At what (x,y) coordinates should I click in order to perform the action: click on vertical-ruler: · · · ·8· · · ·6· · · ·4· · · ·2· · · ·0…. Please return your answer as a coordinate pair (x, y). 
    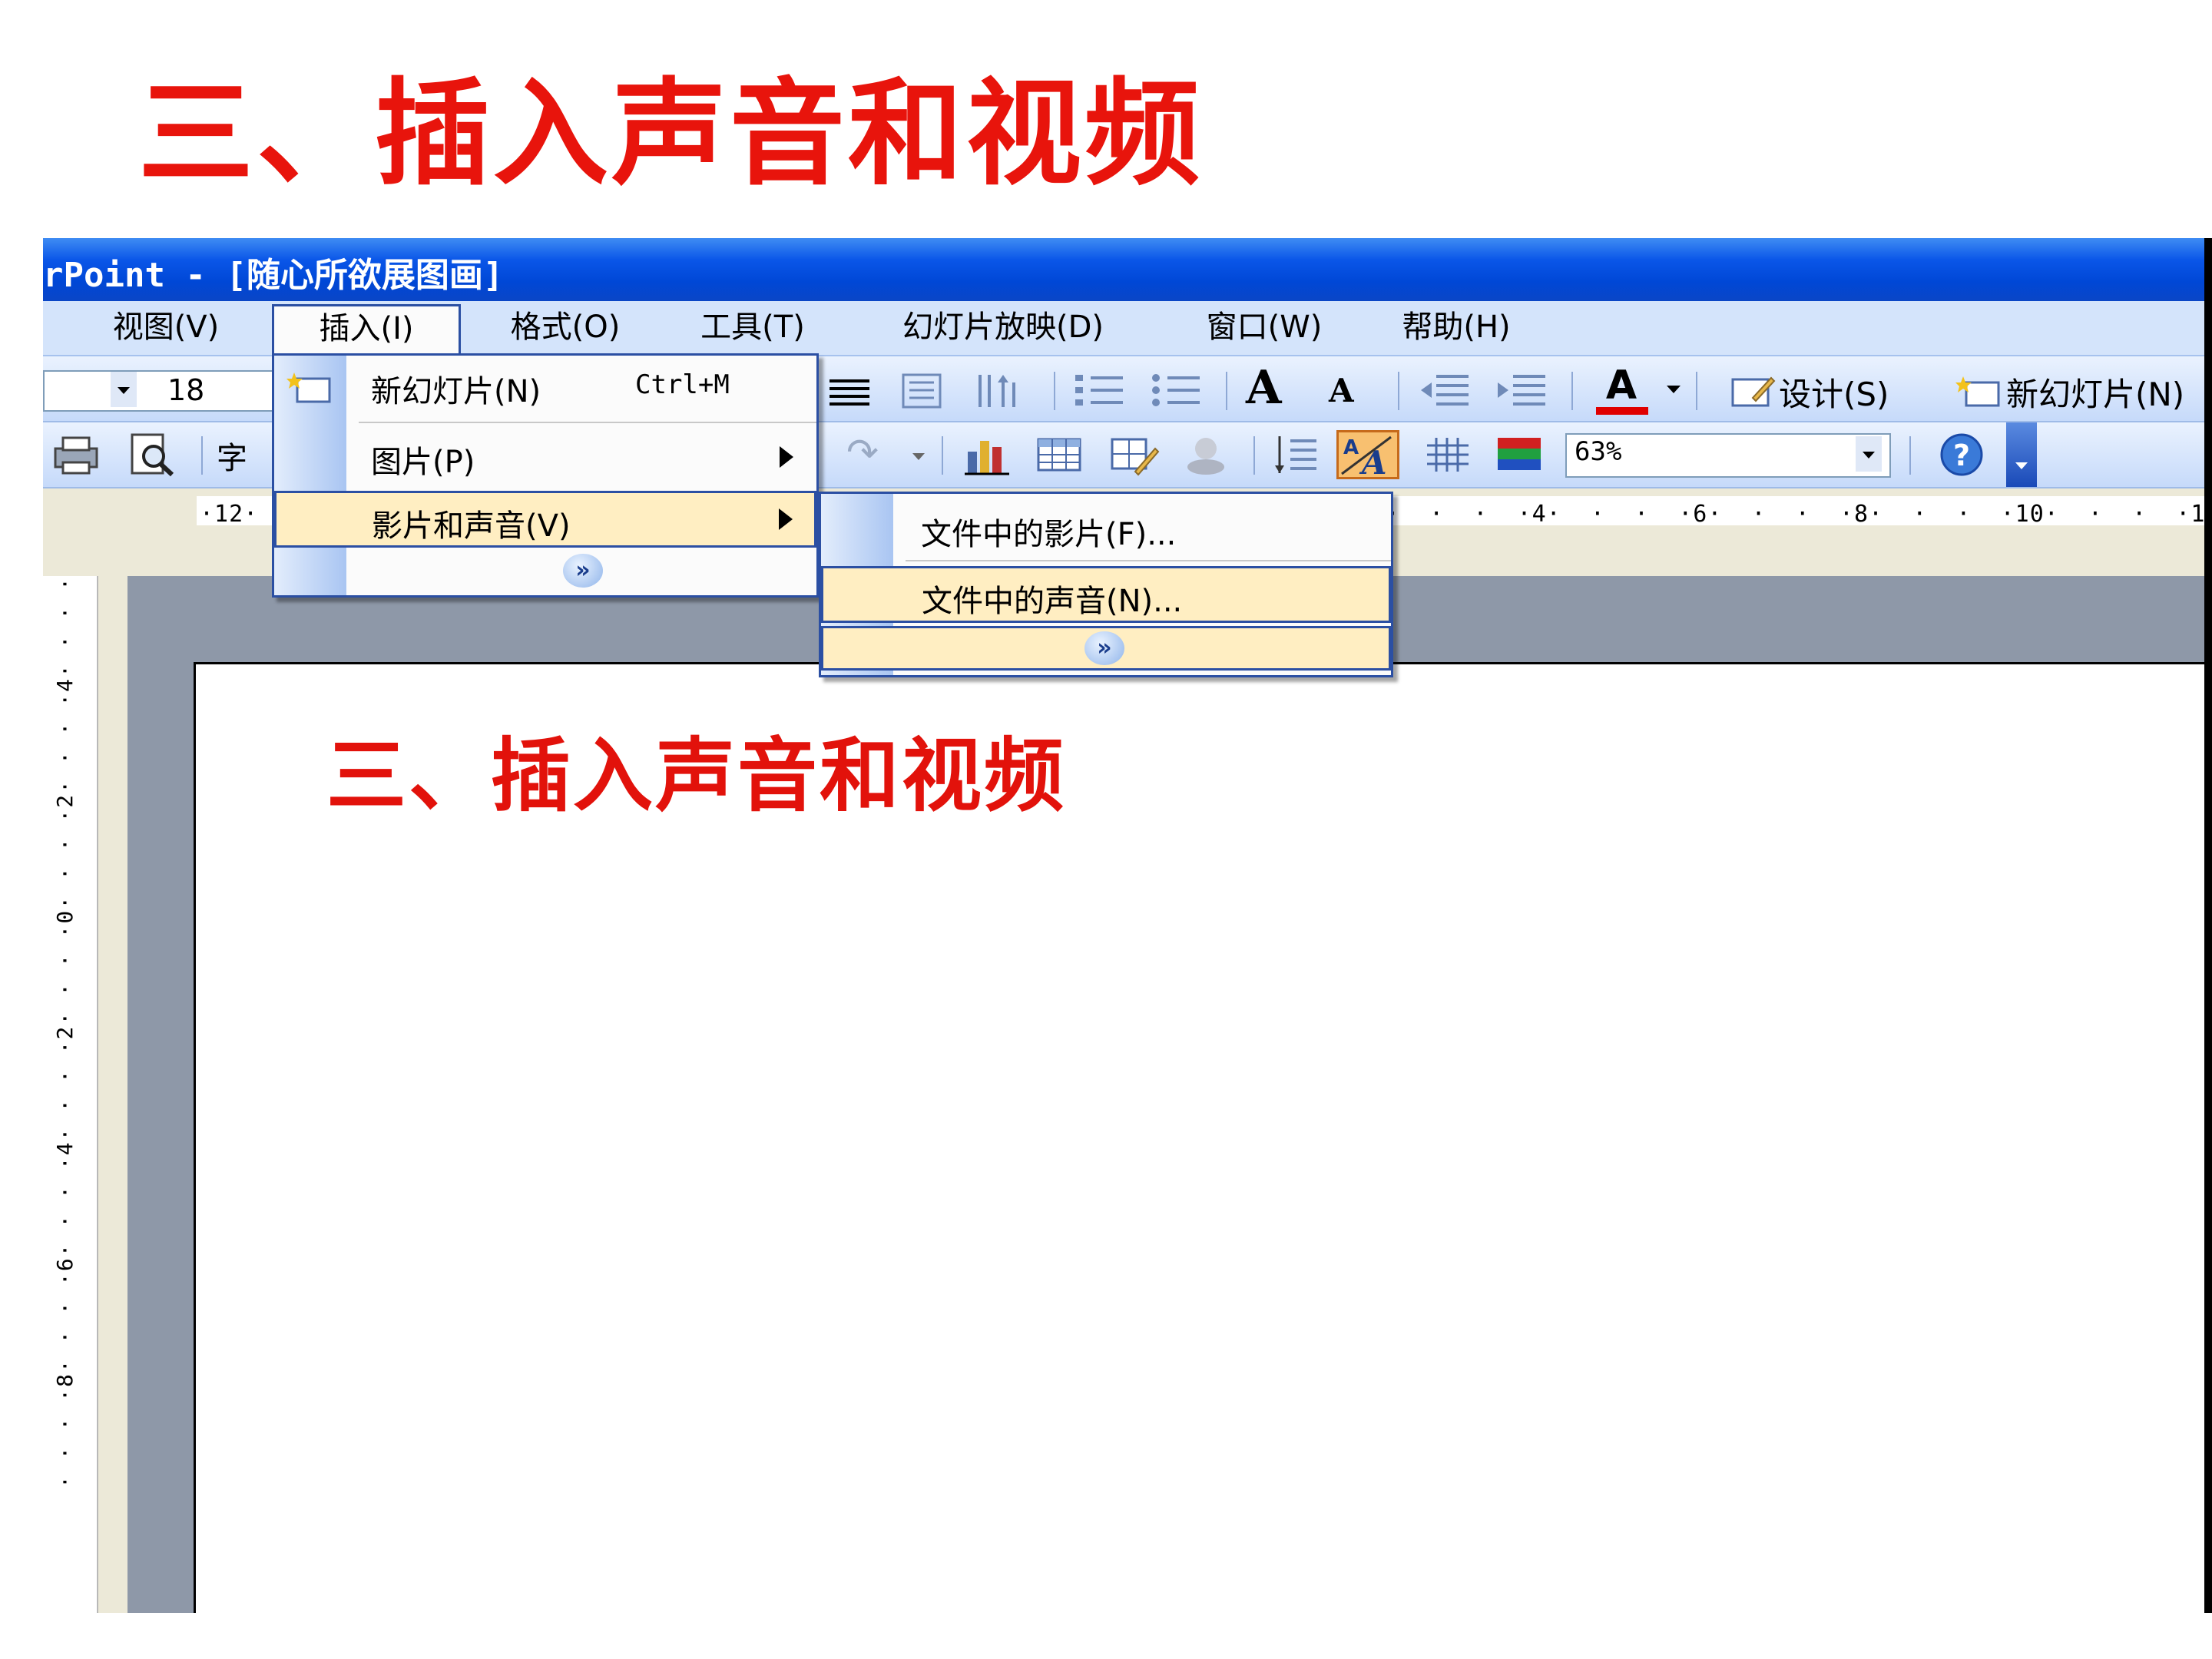
    Looking at the image, I should click on (70, 1094).